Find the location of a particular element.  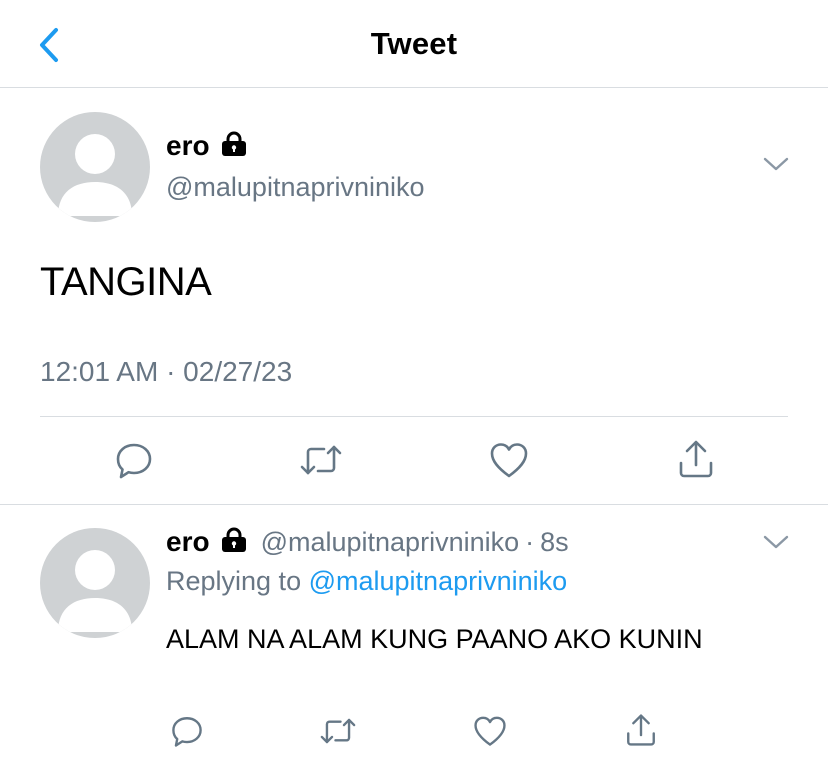

reply-text: ALAM NA ALAM KUNG PAANO AKO KUNIN is located at coordinates (434, 639).